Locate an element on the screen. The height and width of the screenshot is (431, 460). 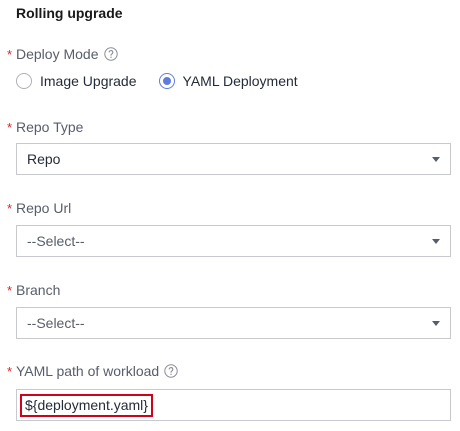
repo-url-label-row: * Repo Url is located at coordinates (39, 208).